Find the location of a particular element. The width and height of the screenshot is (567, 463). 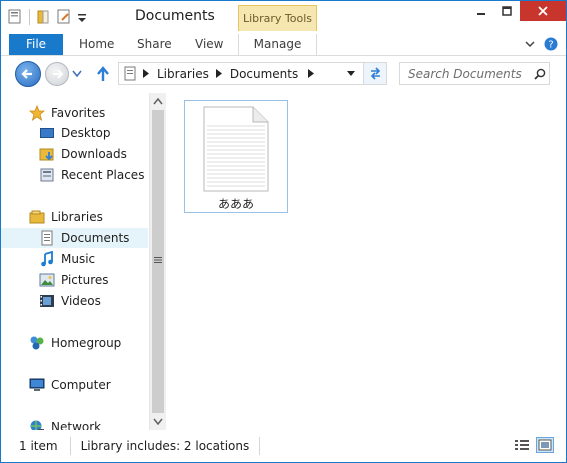

file-name: あああ is located at coordinates (235, 204).